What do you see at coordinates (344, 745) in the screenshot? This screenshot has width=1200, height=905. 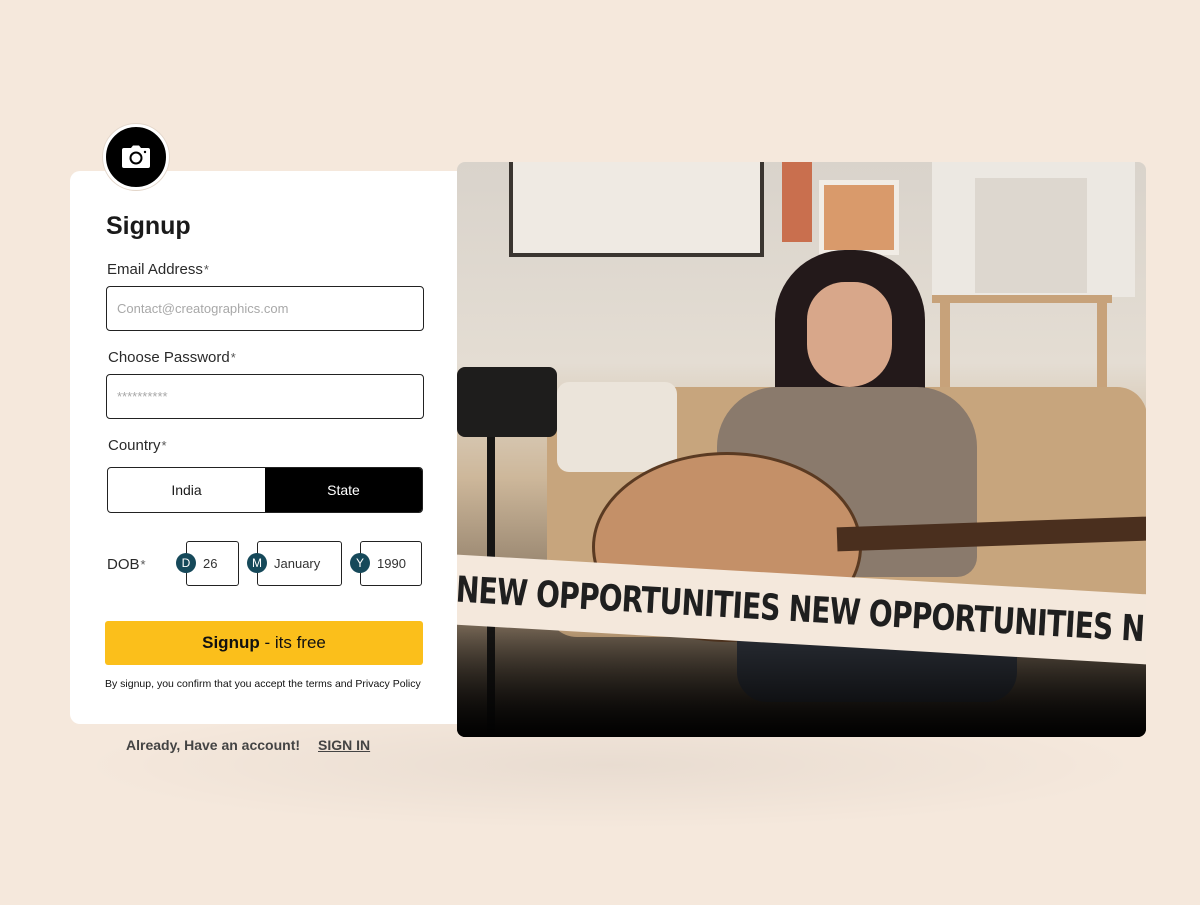 I see `sign-in-link: SIGN IN` at bounding box center [344, 745].